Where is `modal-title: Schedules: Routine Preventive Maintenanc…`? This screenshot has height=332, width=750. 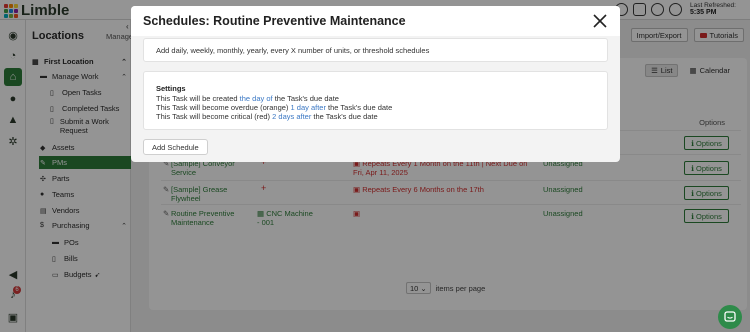 modal-title: Schedules: Routine Preventive Maintenanc… is located at coordinates (274, 21).